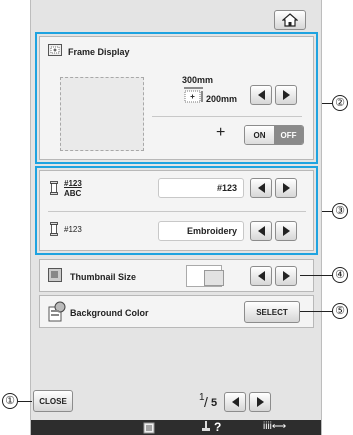 This screenshot has width=353, height=435. Describe the element at coordinates (340, 275) in the screenshot. I see `callout-4: ④` at that location.